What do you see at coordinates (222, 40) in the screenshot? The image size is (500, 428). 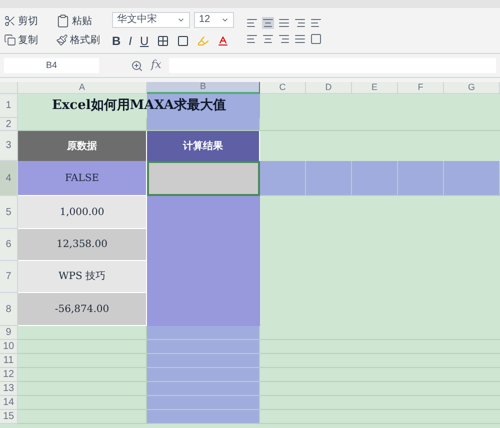 I see `font-color-icon` at bounding box center [222, 40].